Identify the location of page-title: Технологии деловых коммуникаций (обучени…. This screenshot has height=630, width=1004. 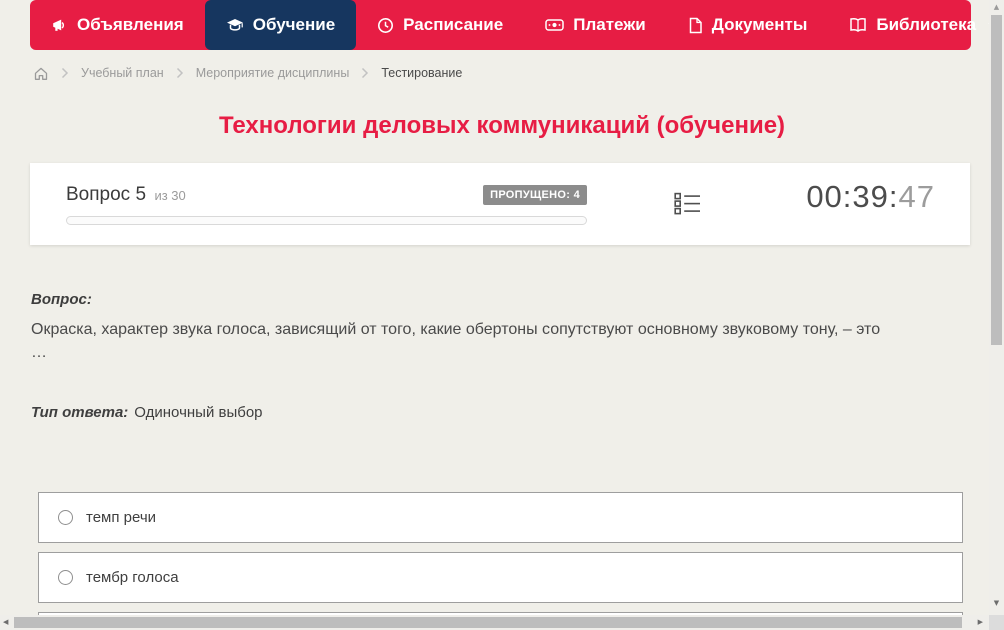
(502, 125).